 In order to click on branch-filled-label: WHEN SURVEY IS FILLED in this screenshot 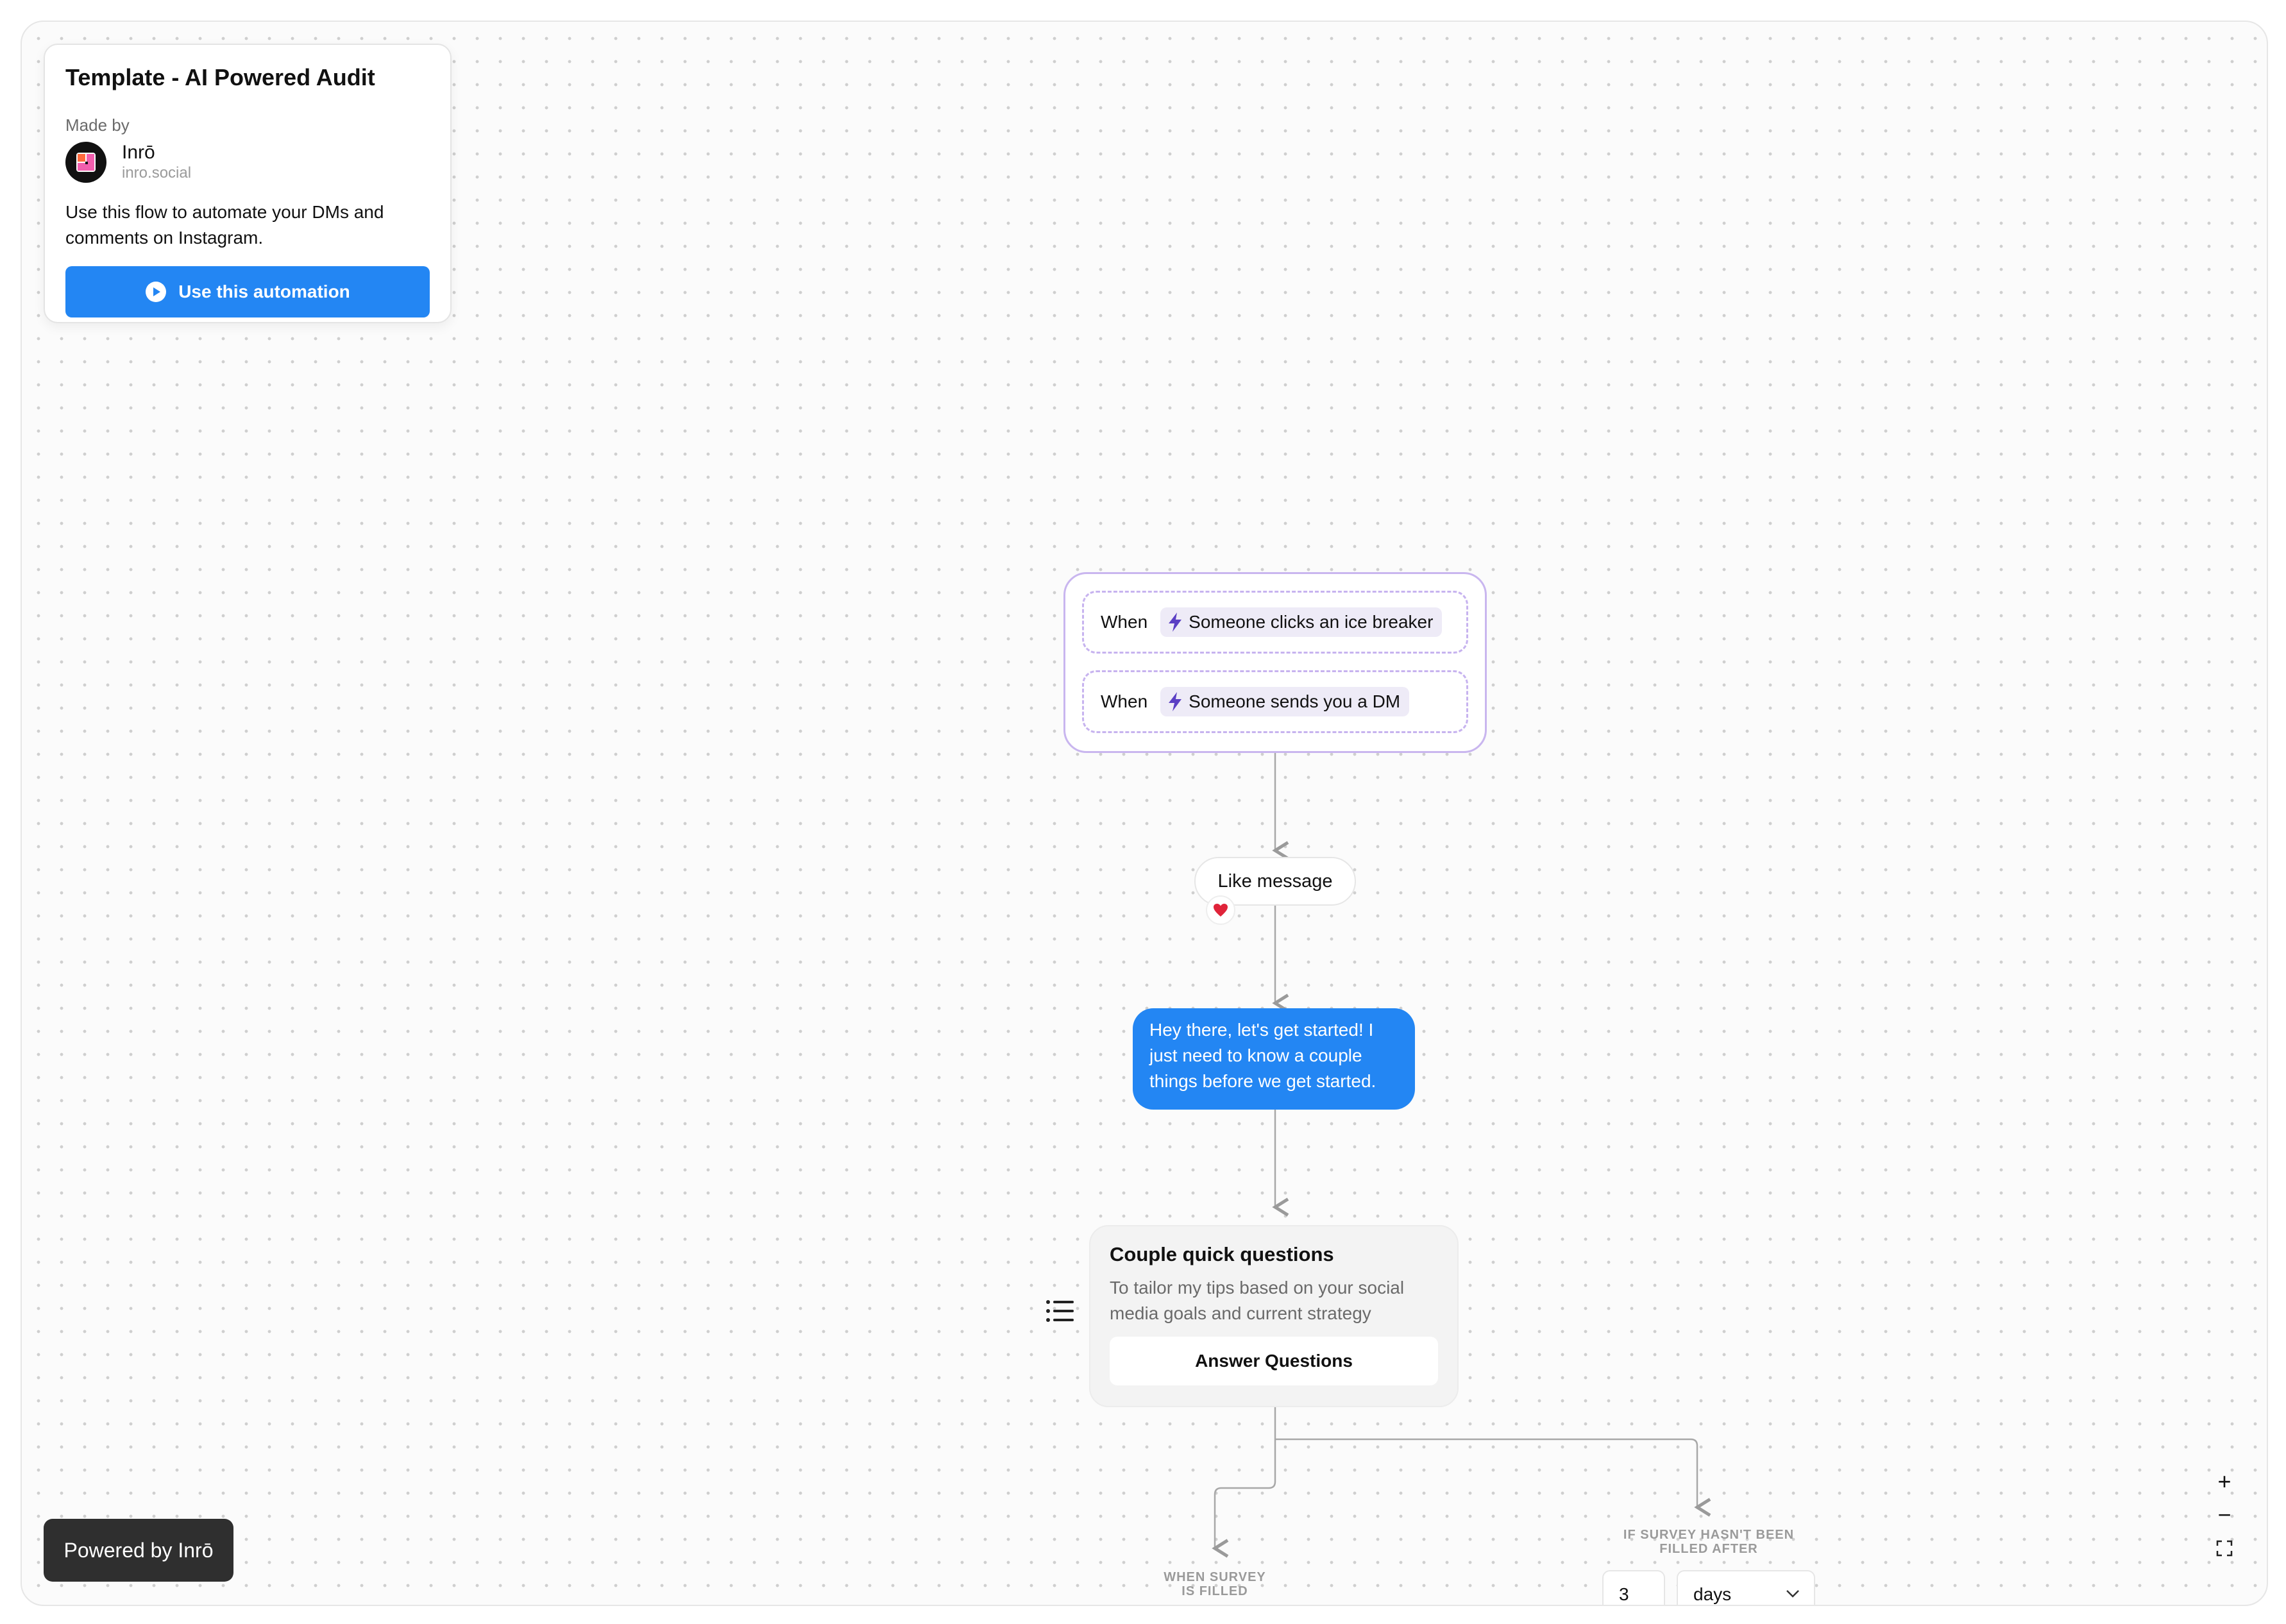, I will do `click(1215, 1584)`.